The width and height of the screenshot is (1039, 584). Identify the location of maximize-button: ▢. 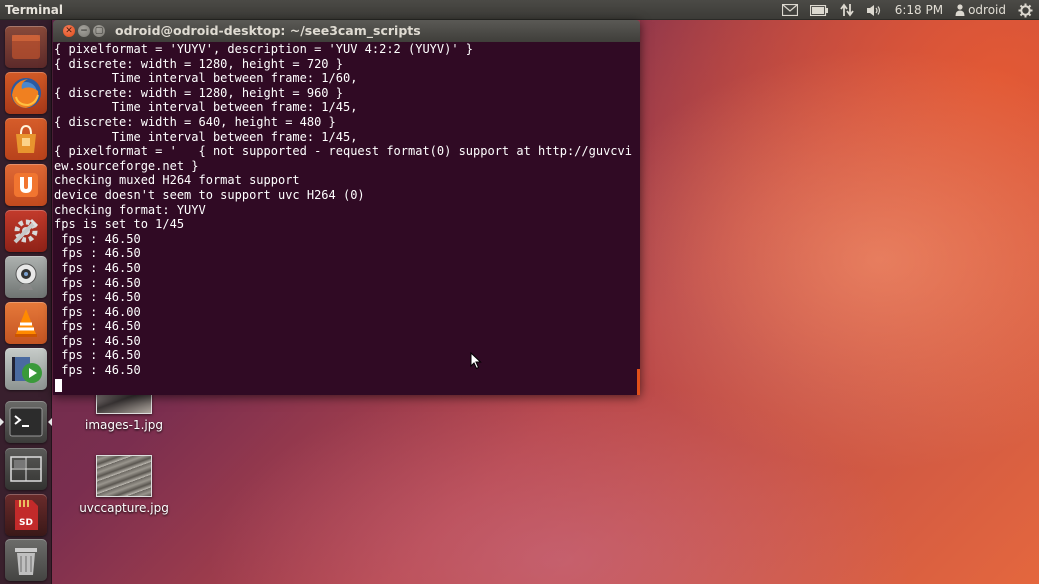
(99, 31).